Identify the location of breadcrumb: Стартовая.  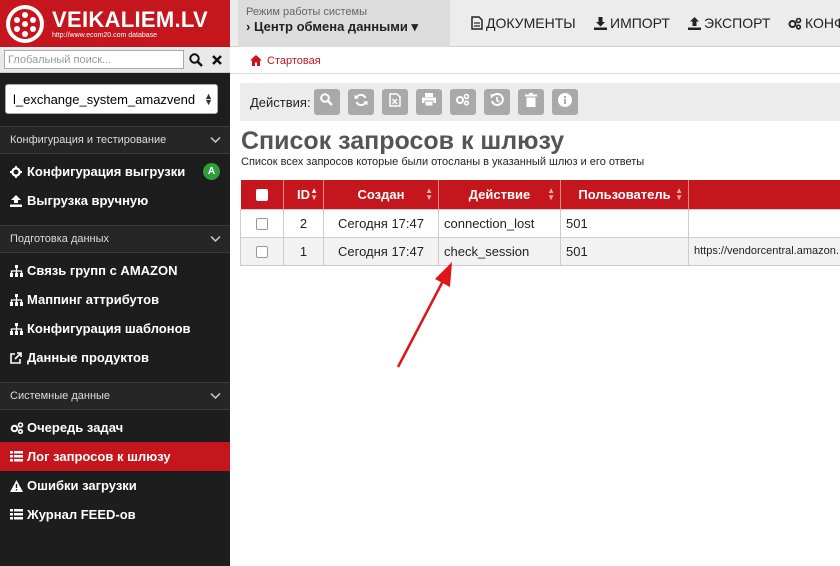
(535, 61).